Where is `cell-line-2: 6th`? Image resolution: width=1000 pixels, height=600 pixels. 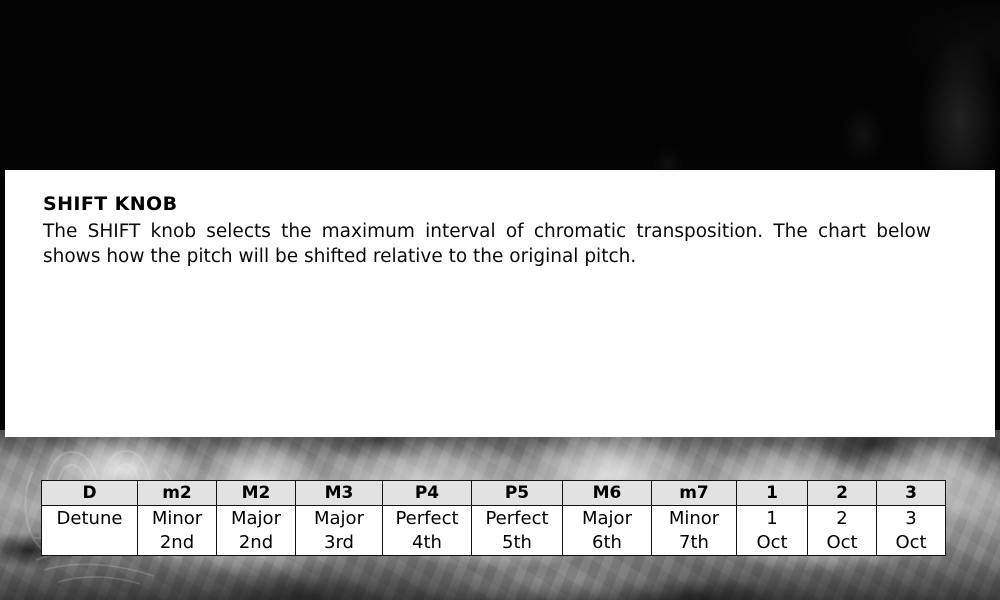 cell-line-2: 6th is located at coordinates (607, 542).